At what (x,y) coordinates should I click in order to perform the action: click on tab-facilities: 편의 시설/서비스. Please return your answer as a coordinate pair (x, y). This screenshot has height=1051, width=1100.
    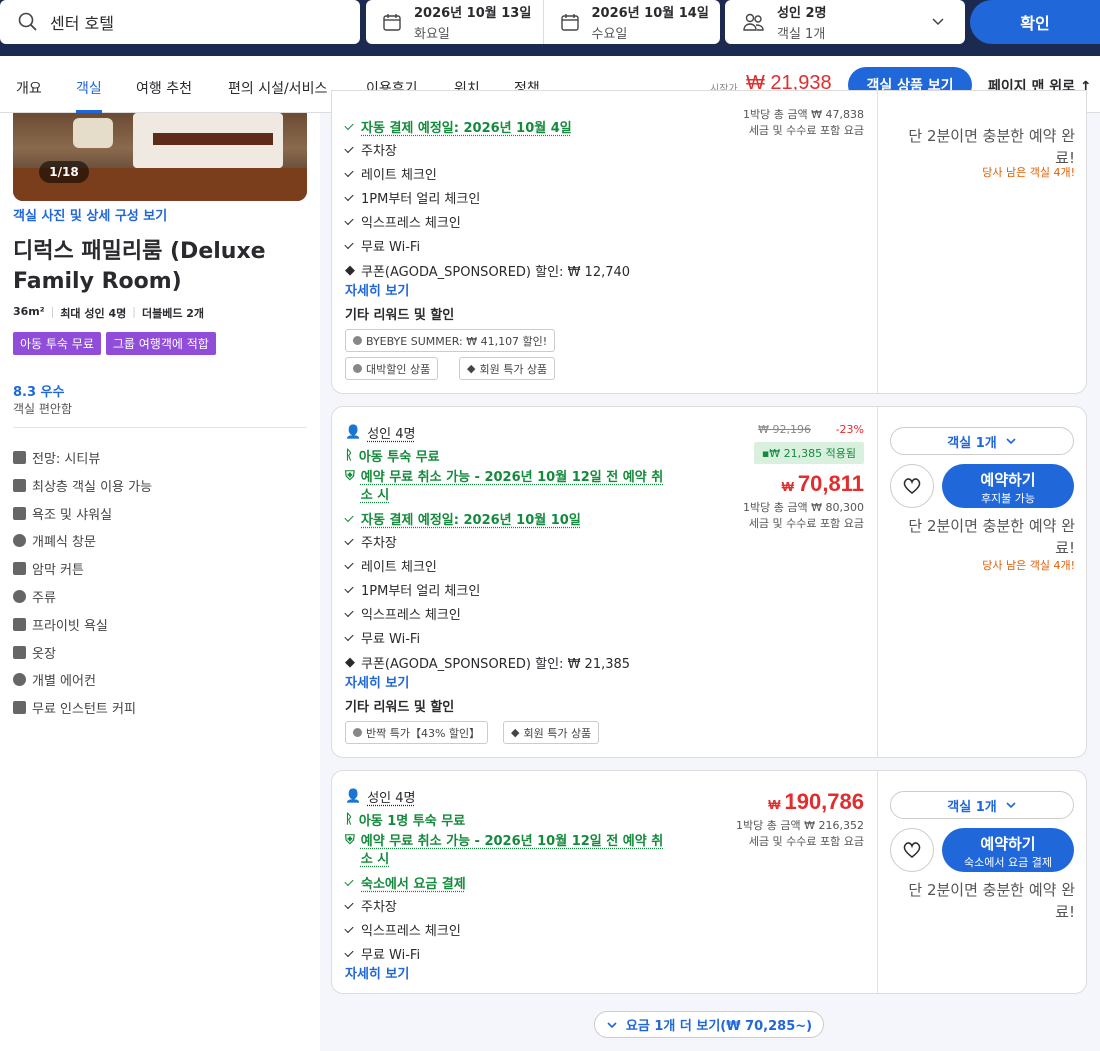
    Looking at the image, I should click on (277, 84).